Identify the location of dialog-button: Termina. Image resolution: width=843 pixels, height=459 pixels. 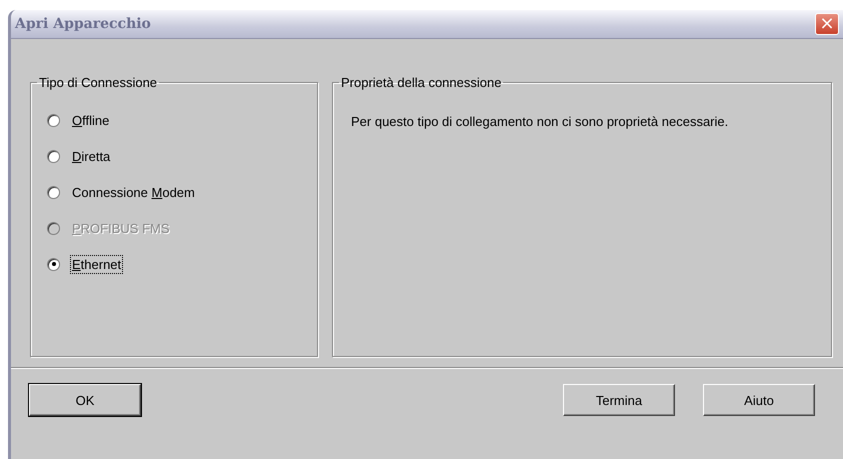
(619, 400).